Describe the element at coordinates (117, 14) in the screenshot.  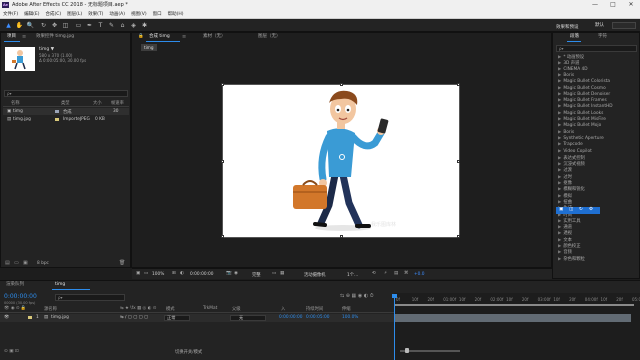
I see `menu-animation: 动画(A)` at that location.